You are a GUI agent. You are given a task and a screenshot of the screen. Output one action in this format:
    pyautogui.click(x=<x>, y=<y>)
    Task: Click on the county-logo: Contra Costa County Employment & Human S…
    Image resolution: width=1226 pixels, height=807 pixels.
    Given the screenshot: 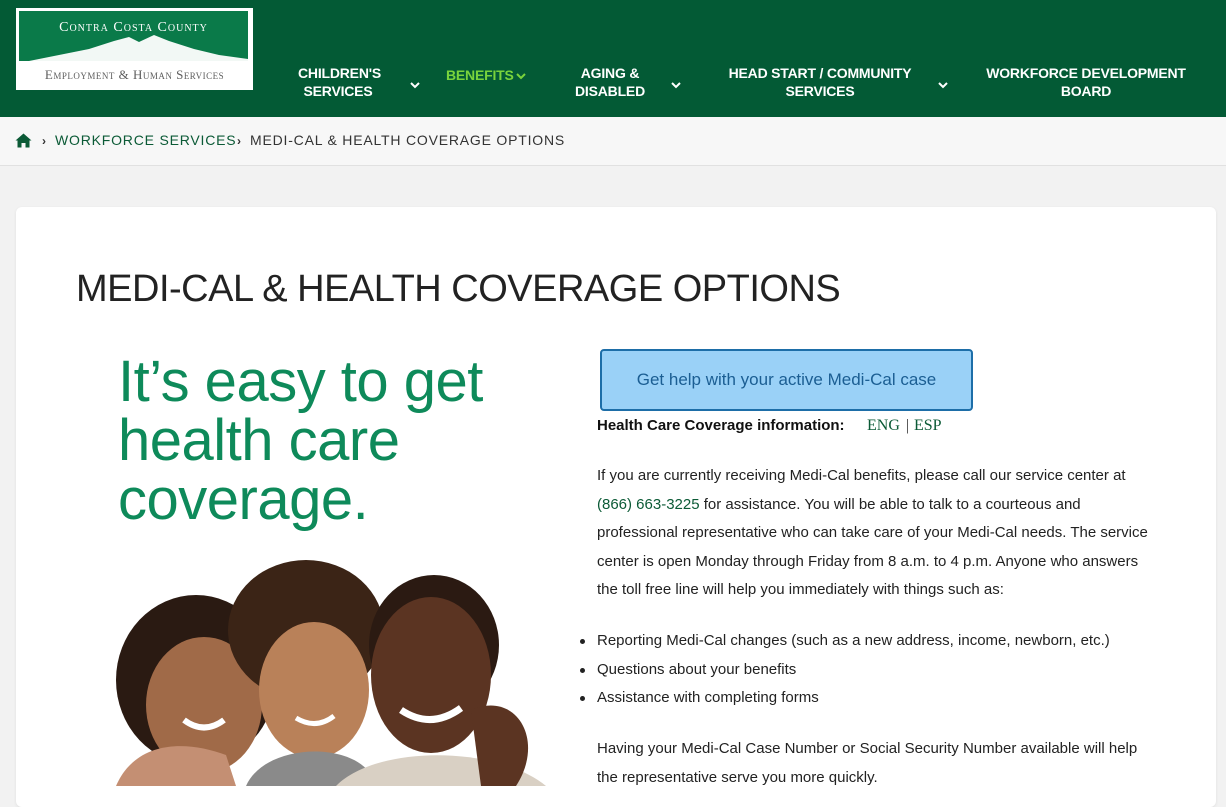 What is the action you would take?
    pyautogui.click(x=134, y=49)
    